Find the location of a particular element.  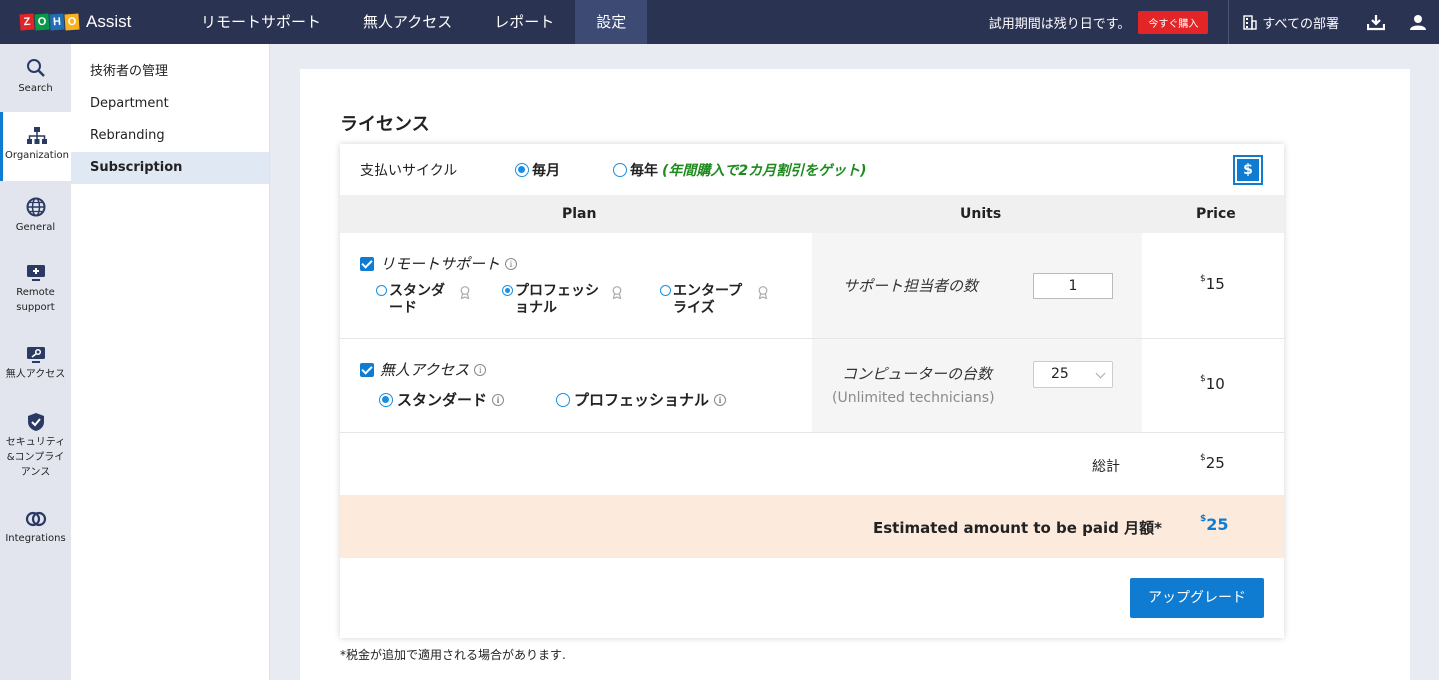

buy-now-button: 今すぐ購入 is located at coordinates (1173, 22).